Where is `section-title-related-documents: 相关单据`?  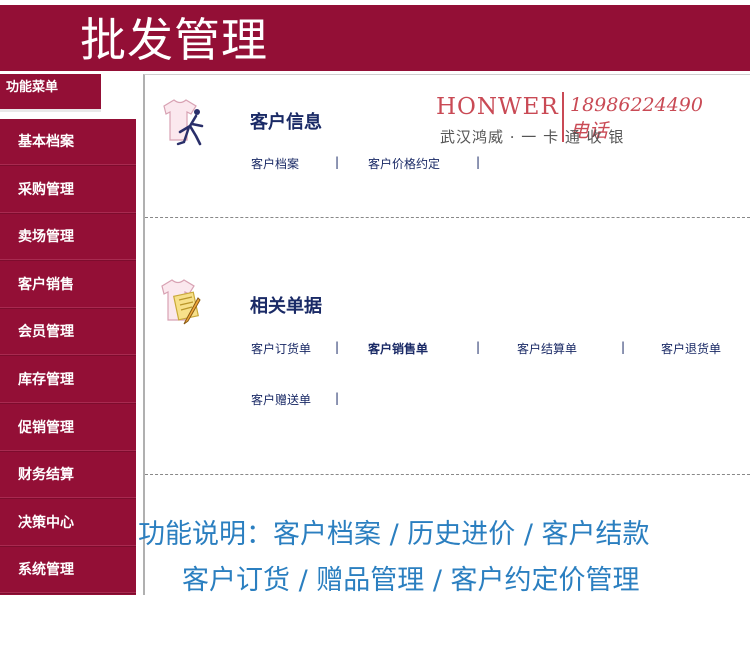 section-title-related-documents: 相关单据 is located at coordinates (286, 306).